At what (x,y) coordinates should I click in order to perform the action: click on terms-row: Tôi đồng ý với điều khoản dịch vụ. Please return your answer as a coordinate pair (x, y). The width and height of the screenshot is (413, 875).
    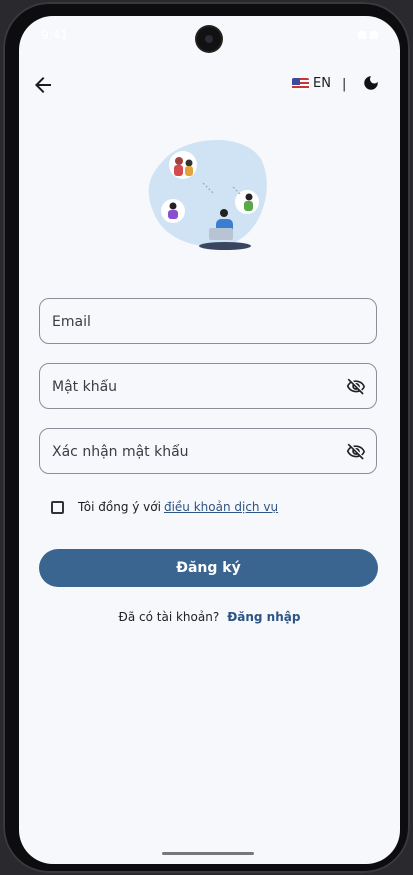
    Looking at the image, I should click on (164, 507).